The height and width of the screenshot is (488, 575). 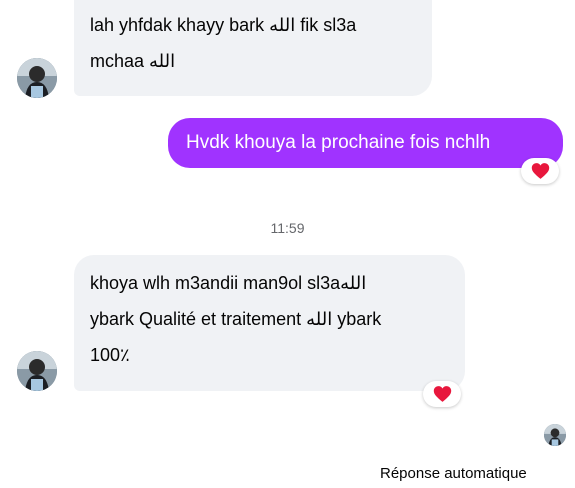 What do you see at coordinates (453, 473) in the screenshot?
I see `auto-reply-label: Réponse automatique` at bounding box center [453, 473].